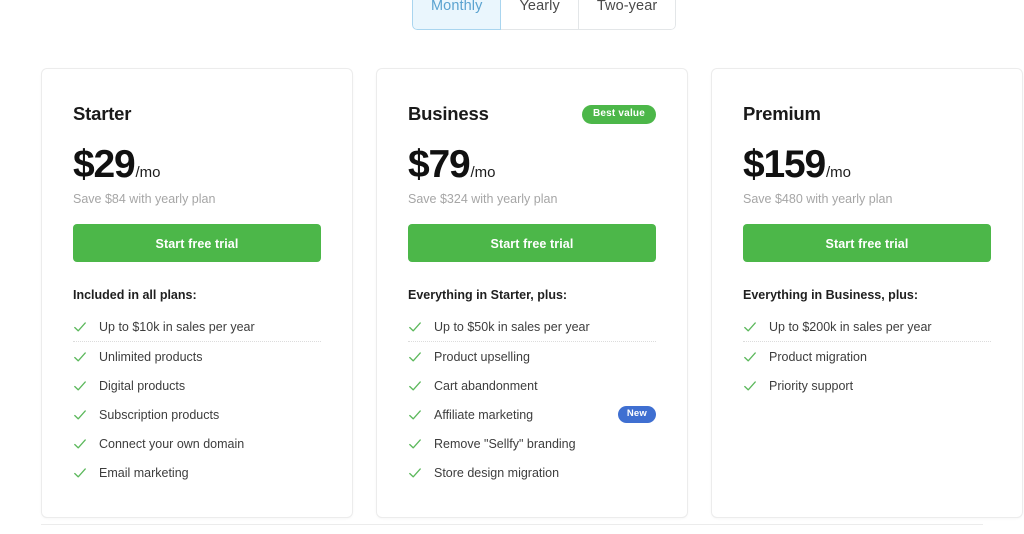 This screenshot has height=534, width=1024. I want to click on feature-item: Digital products, so click(197, 385).